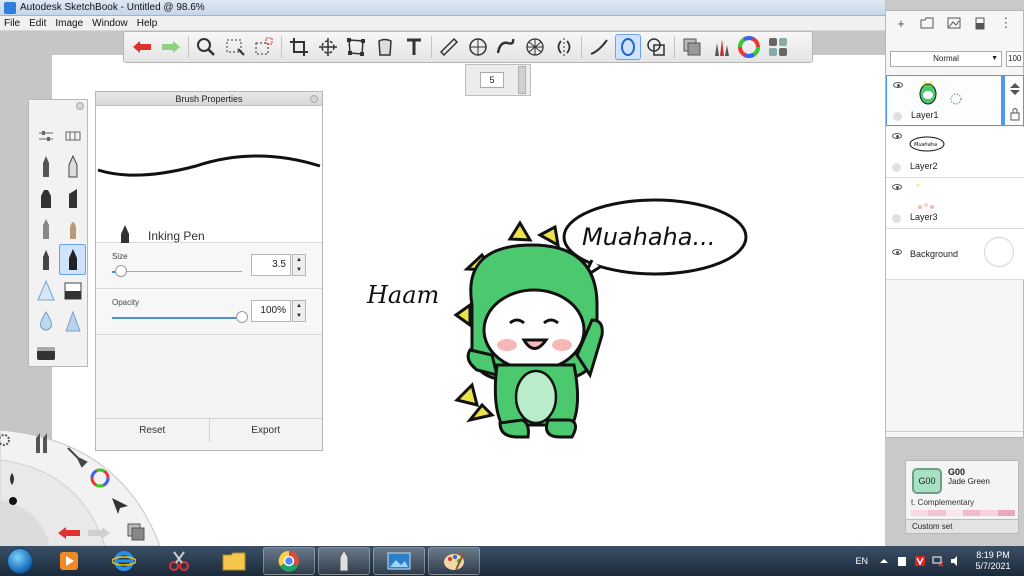 The height and width of the screenshot is (576, 1024). Describe the element at coordinates (506, 47) in the screenshot. I see `french-curve-button` at that location.